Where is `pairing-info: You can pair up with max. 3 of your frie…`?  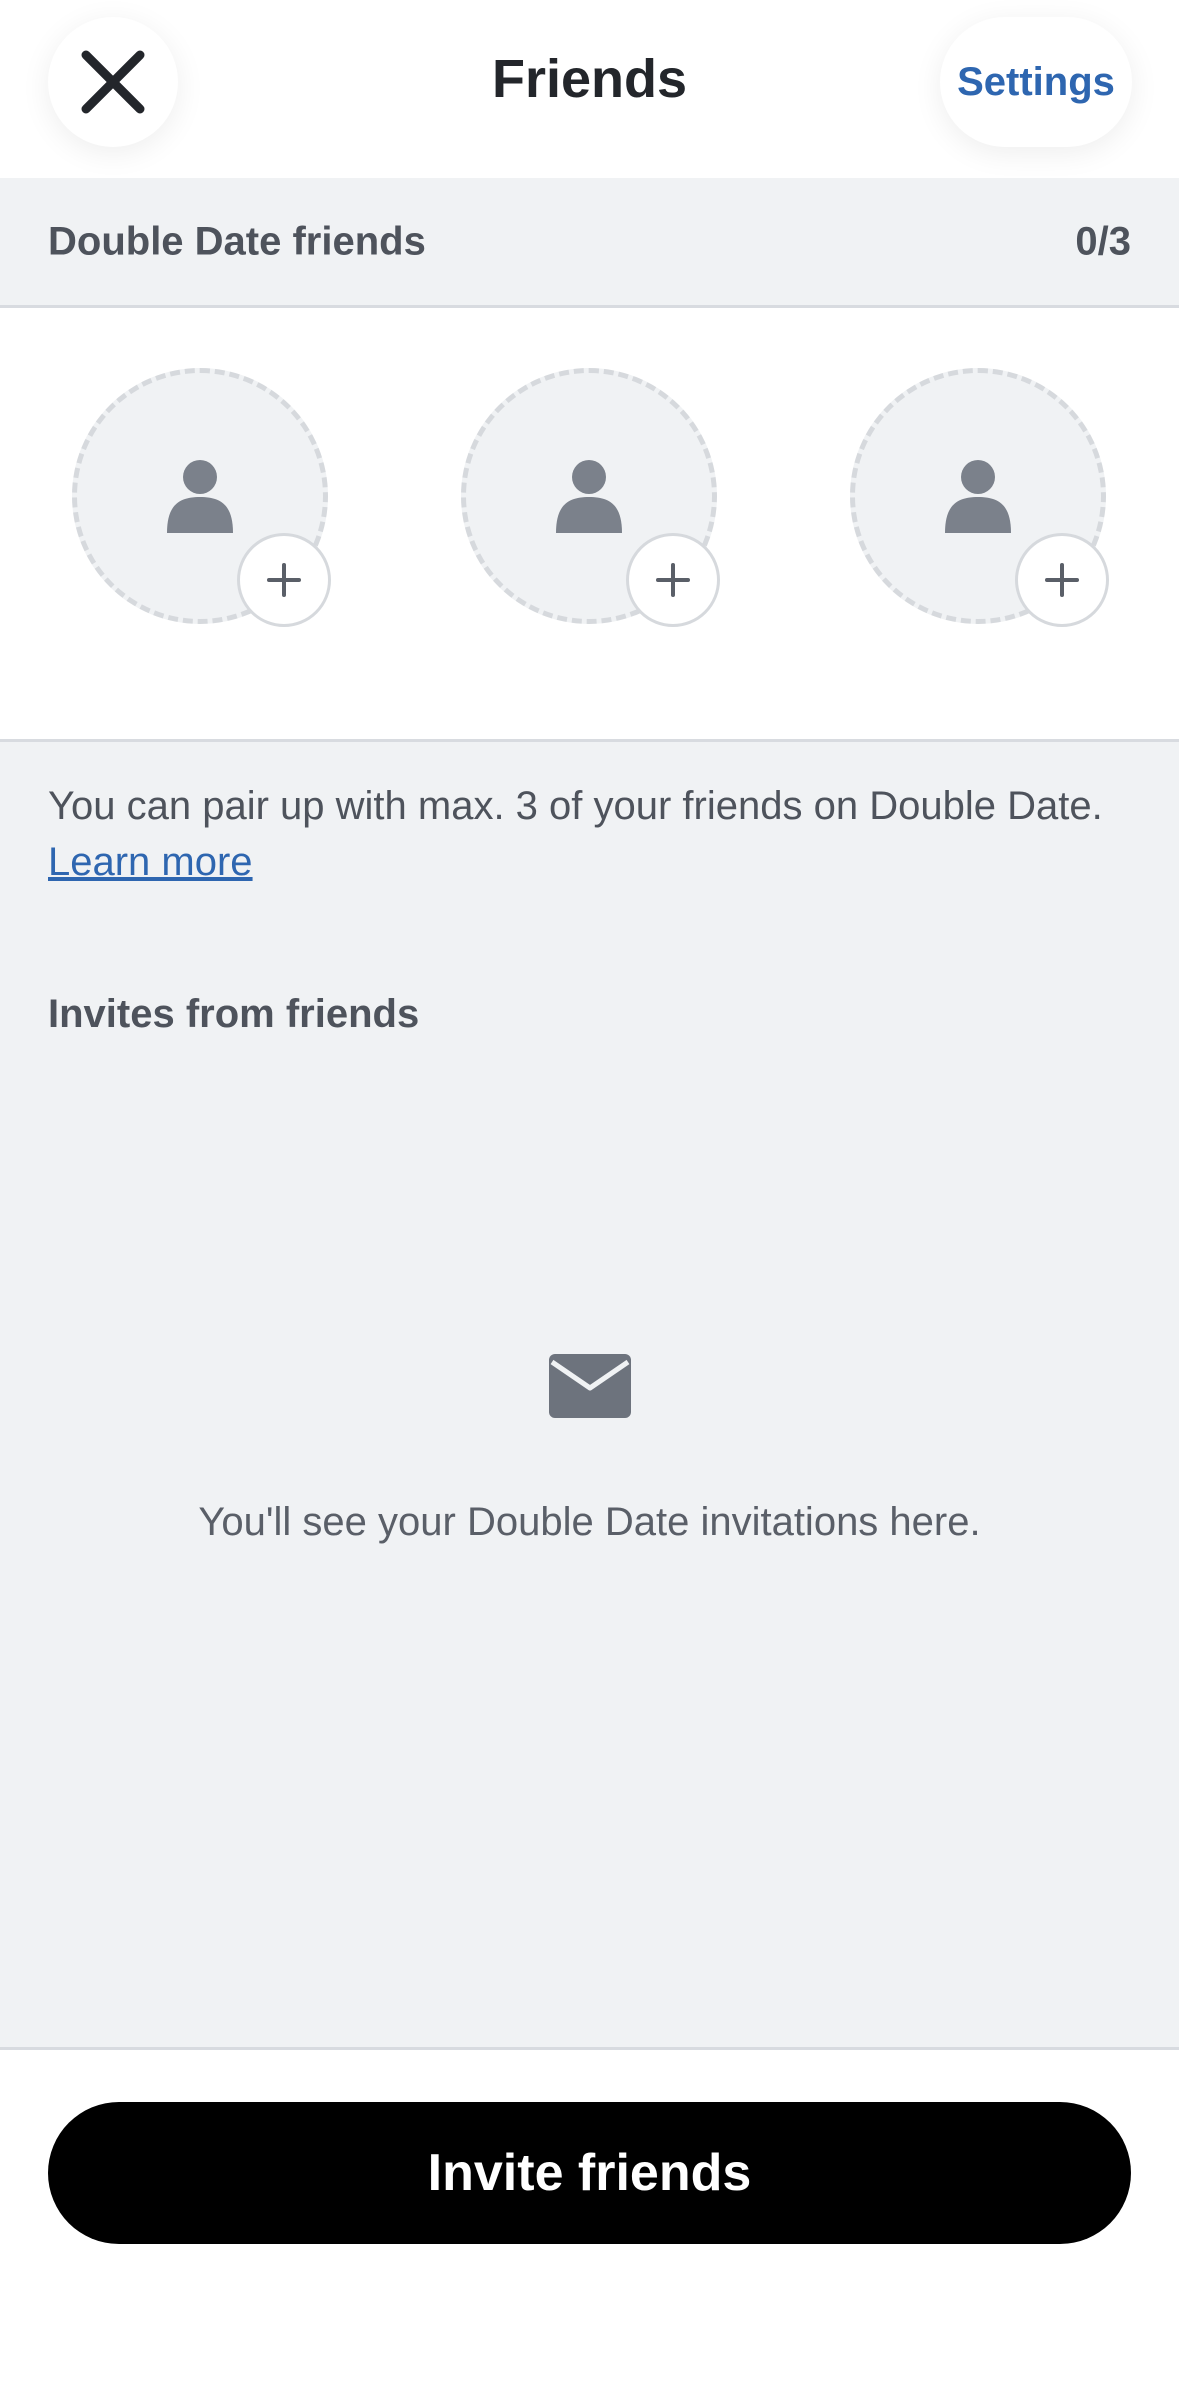 pairing-info: You can pair up with max. 3 of your frie… is located at coordinates (589, 834).